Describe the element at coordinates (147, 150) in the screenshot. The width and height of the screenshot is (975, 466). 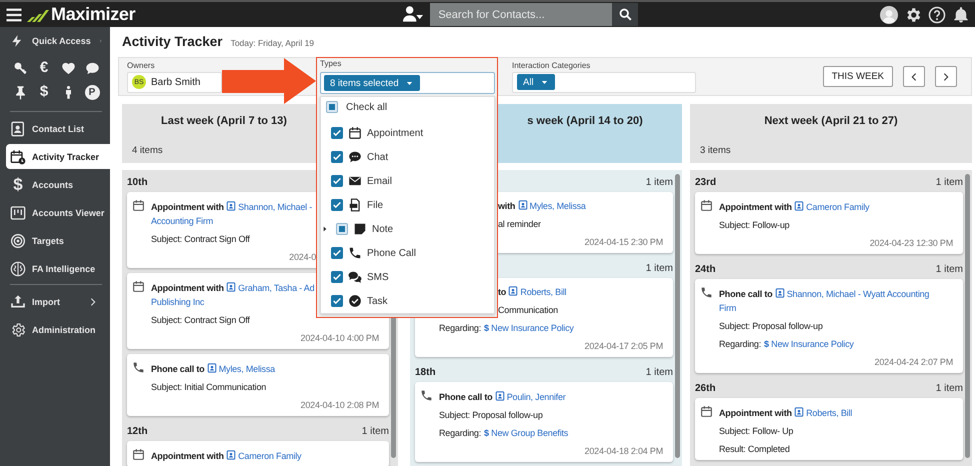
I see `item-count: 4 items` at that location.